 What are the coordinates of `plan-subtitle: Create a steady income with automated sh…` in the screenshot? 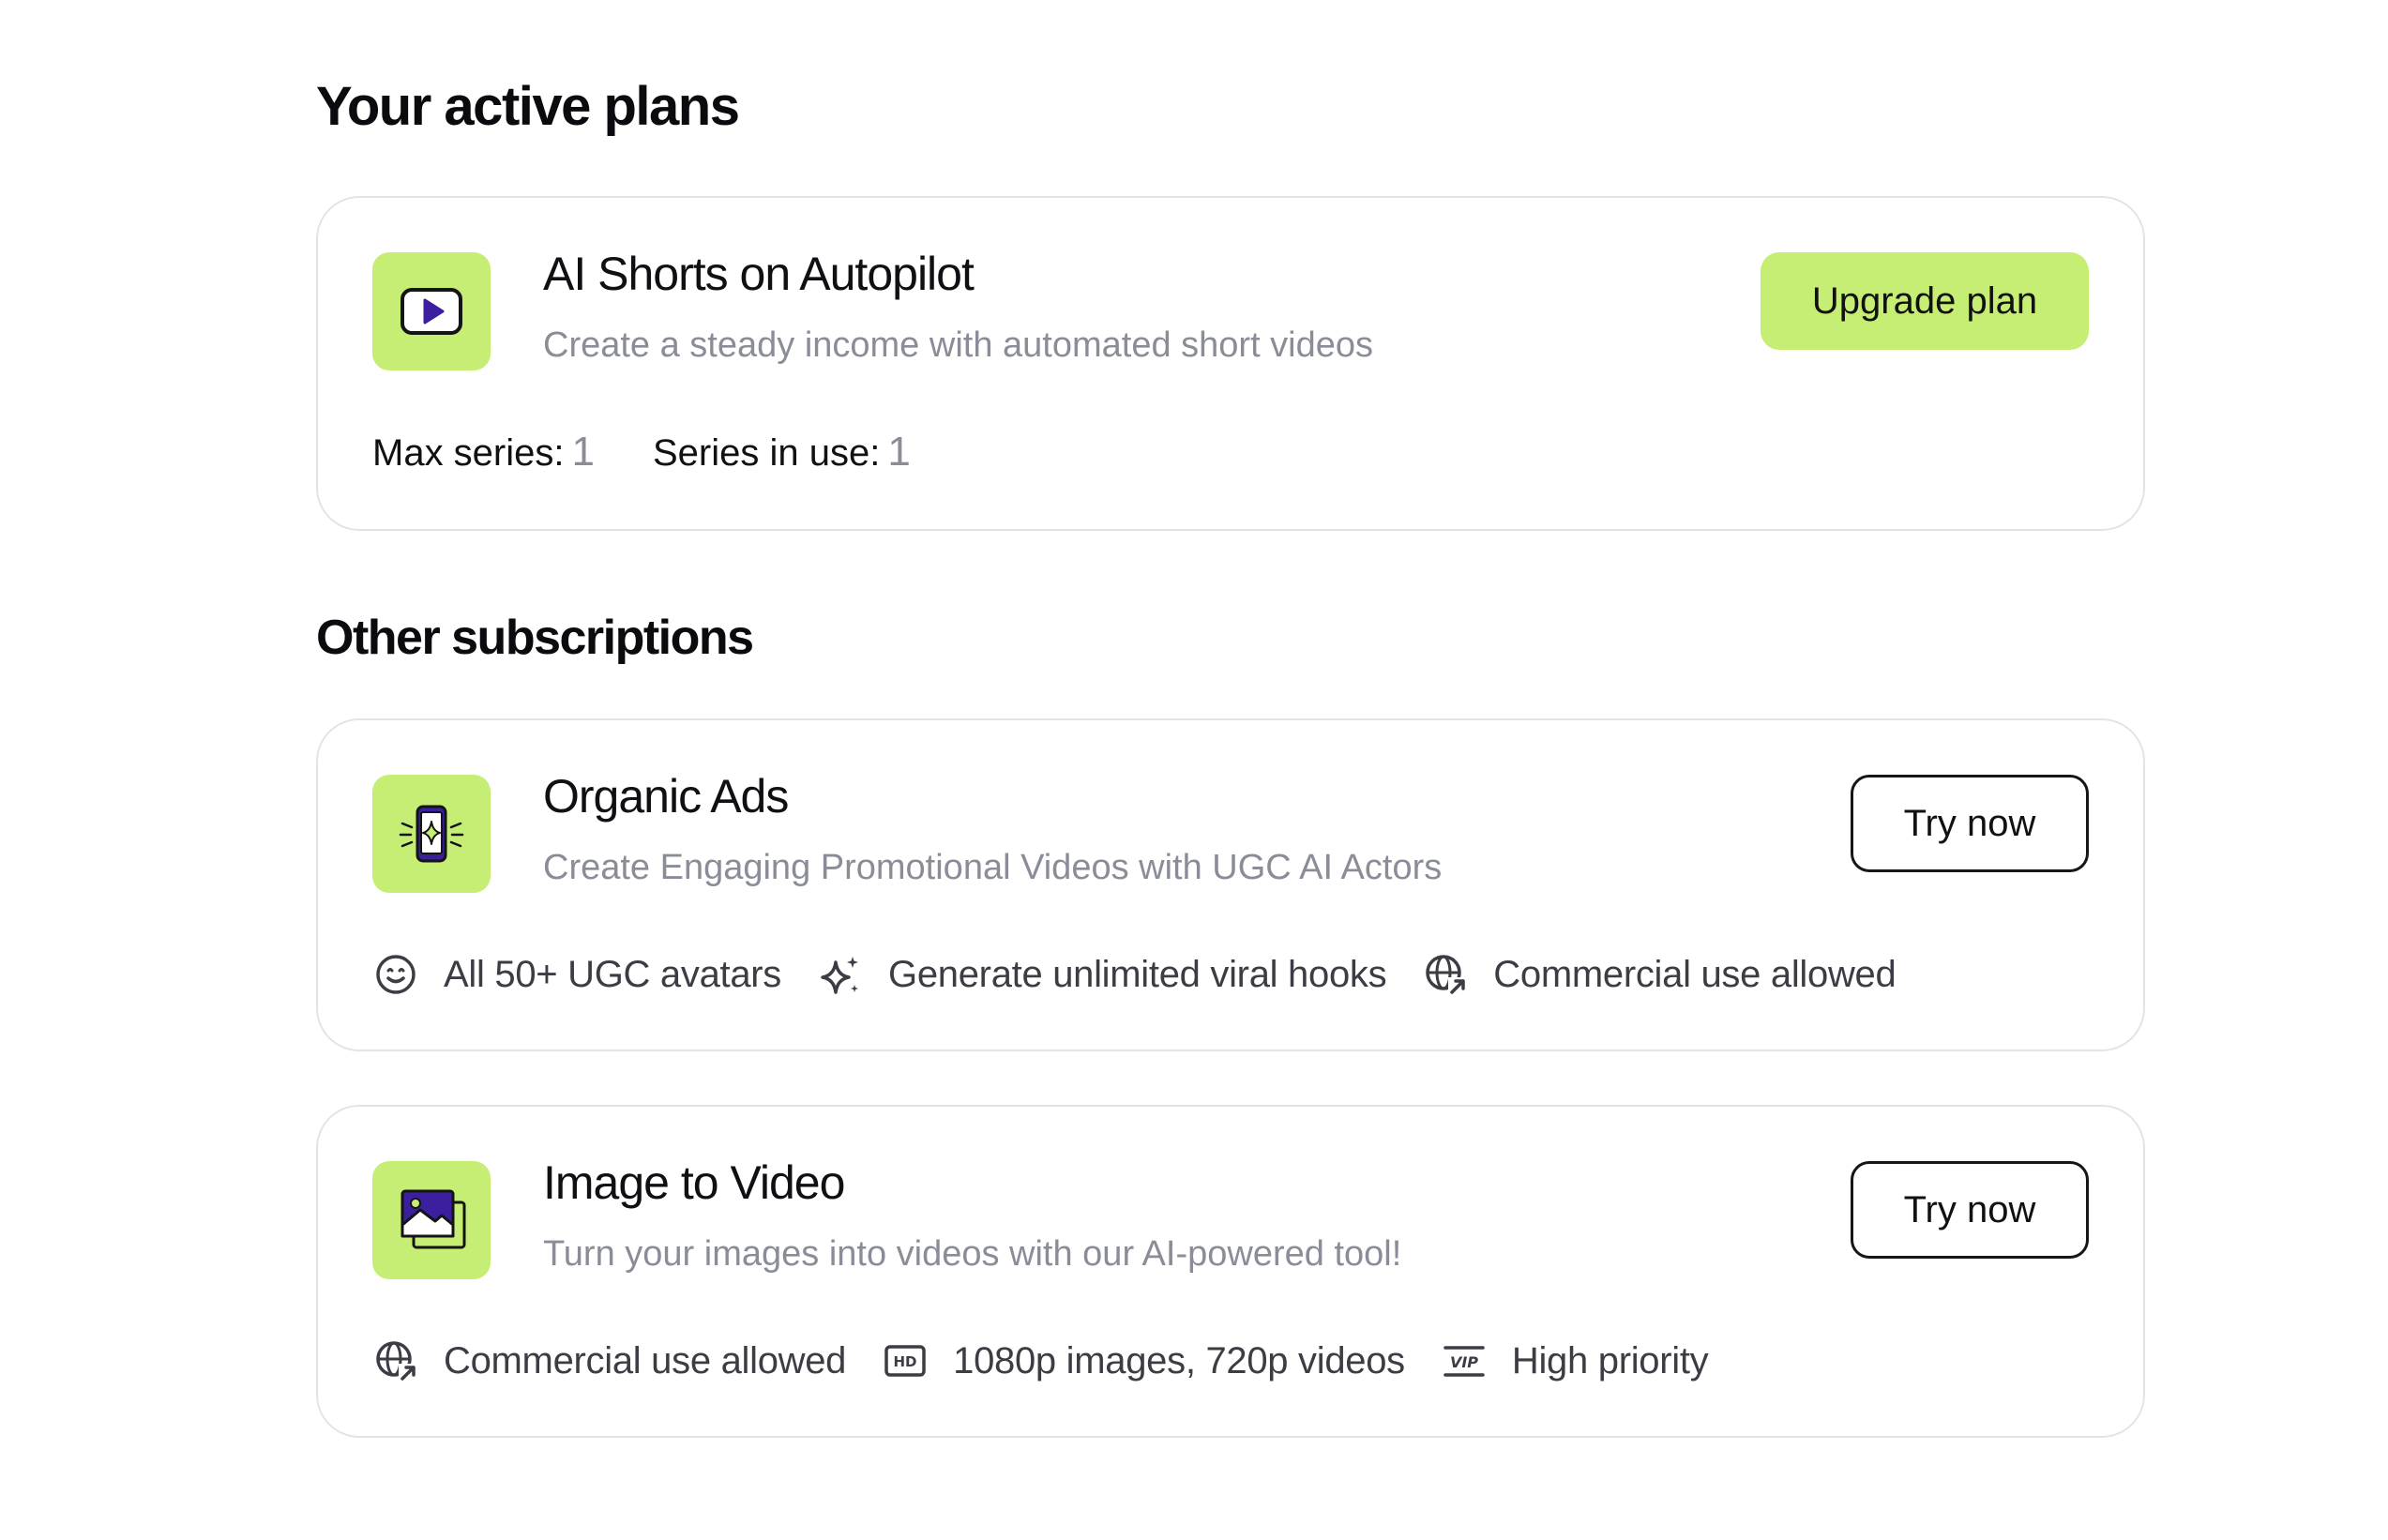 It's located at (959, 345).